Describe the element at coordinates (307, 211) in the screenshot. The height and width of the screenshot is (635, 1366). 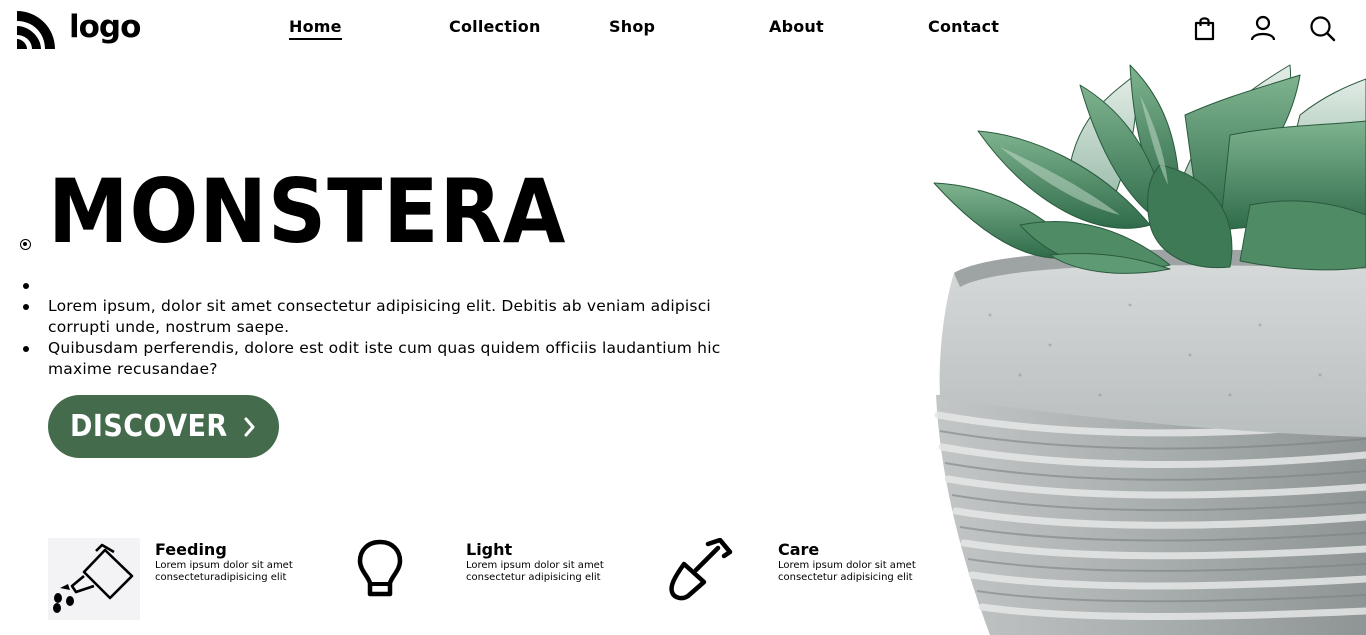
I see `hero-title: MONSTERA` at that location.